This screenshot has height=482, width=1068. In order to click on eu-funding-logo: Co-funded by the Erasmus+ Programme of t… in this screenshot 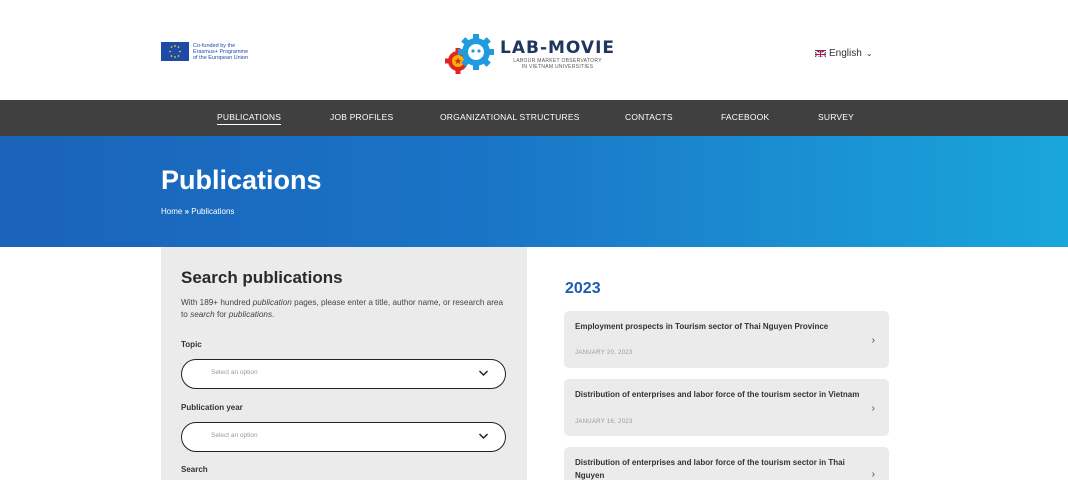, I will do `click(212, 51)`.